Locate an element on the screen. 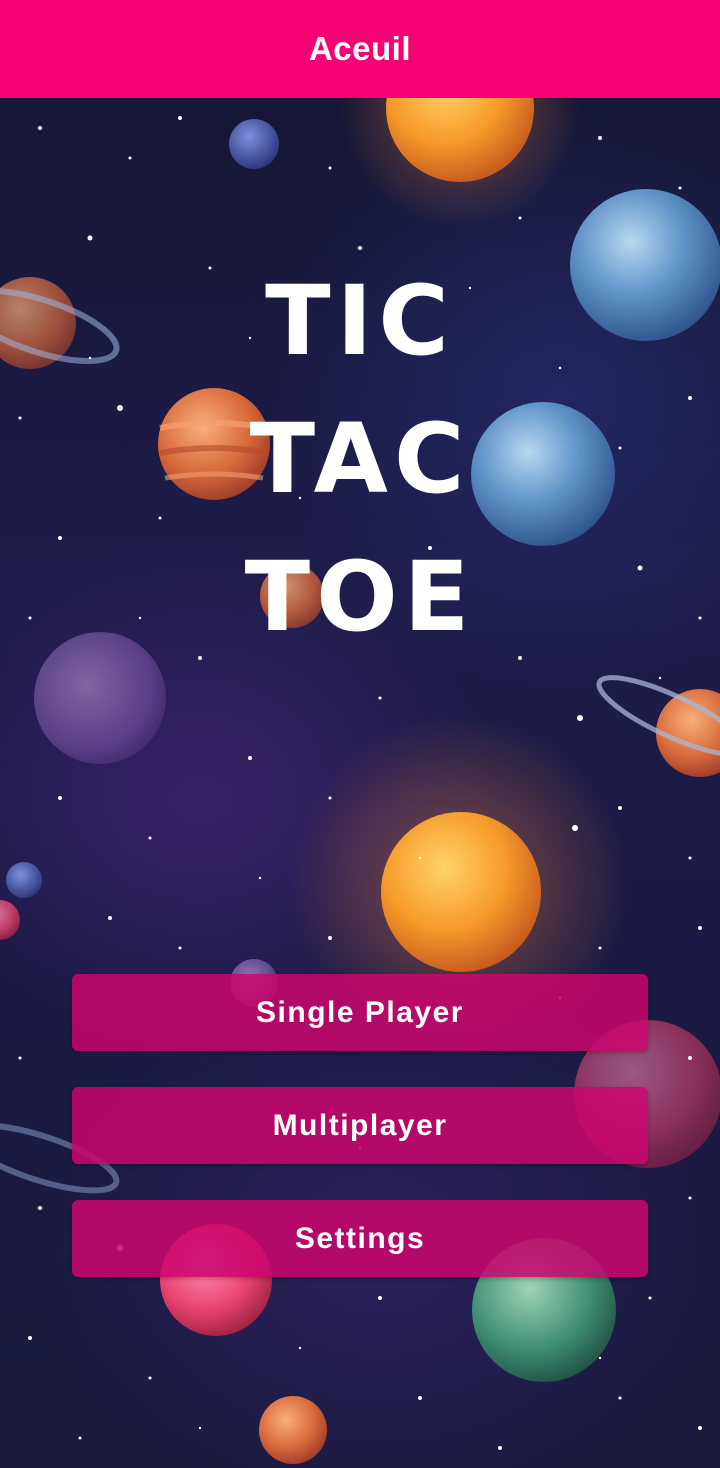  settings-button: Settings is located at coordinates (360, 1238).